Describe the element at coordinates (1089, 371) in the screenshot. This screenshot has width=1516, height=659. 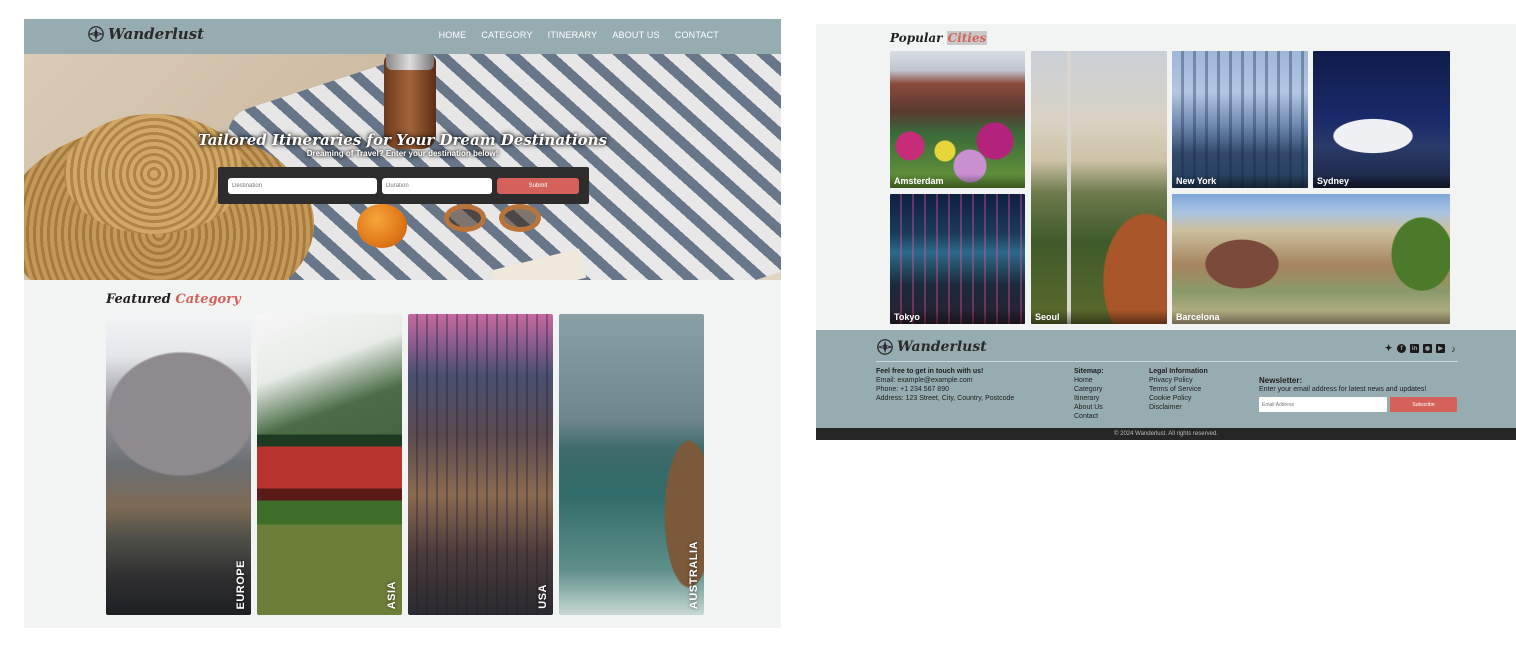
I see `sitemap-heading: Sitemap:` at that location.